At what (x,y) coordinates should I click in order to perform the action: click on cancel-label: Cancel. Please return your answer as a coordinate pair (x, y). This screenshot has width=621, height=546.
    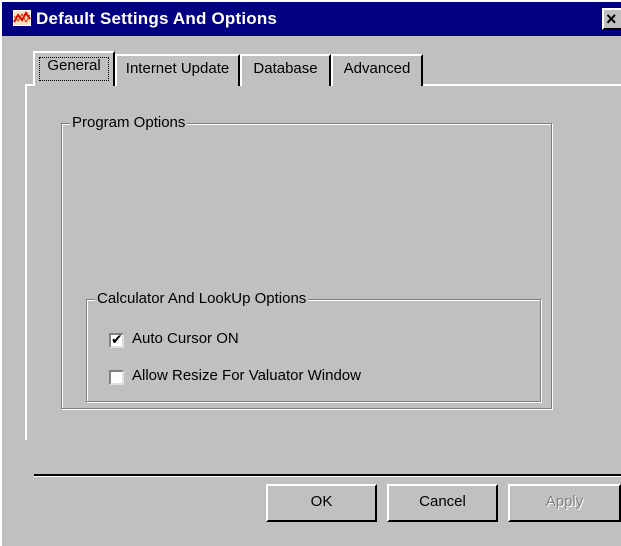
    Looking at the image, I should click on (442, 501).